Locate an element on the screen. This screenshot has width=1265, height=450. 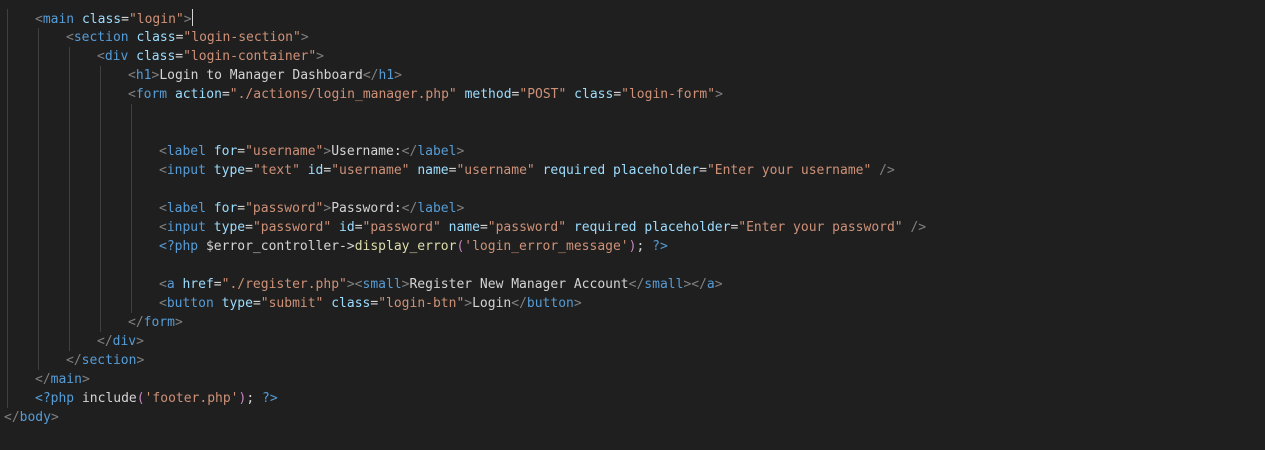
code-token: <?php is located at coordinates (55, 398).